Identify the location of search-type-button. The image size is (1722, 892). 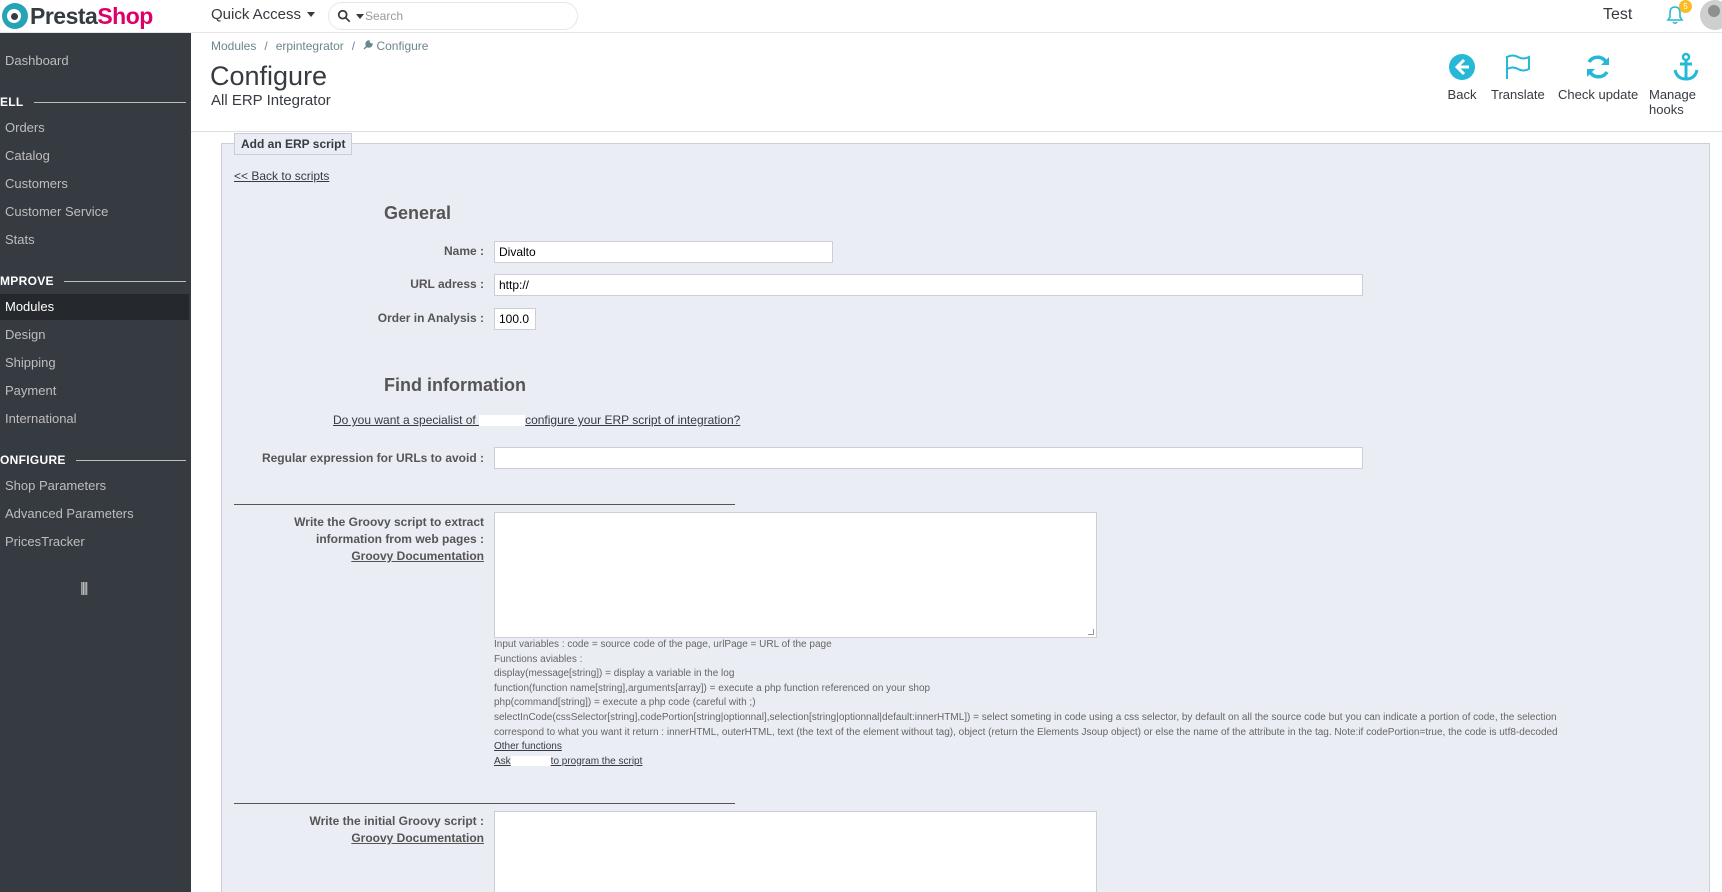
(347, 16).